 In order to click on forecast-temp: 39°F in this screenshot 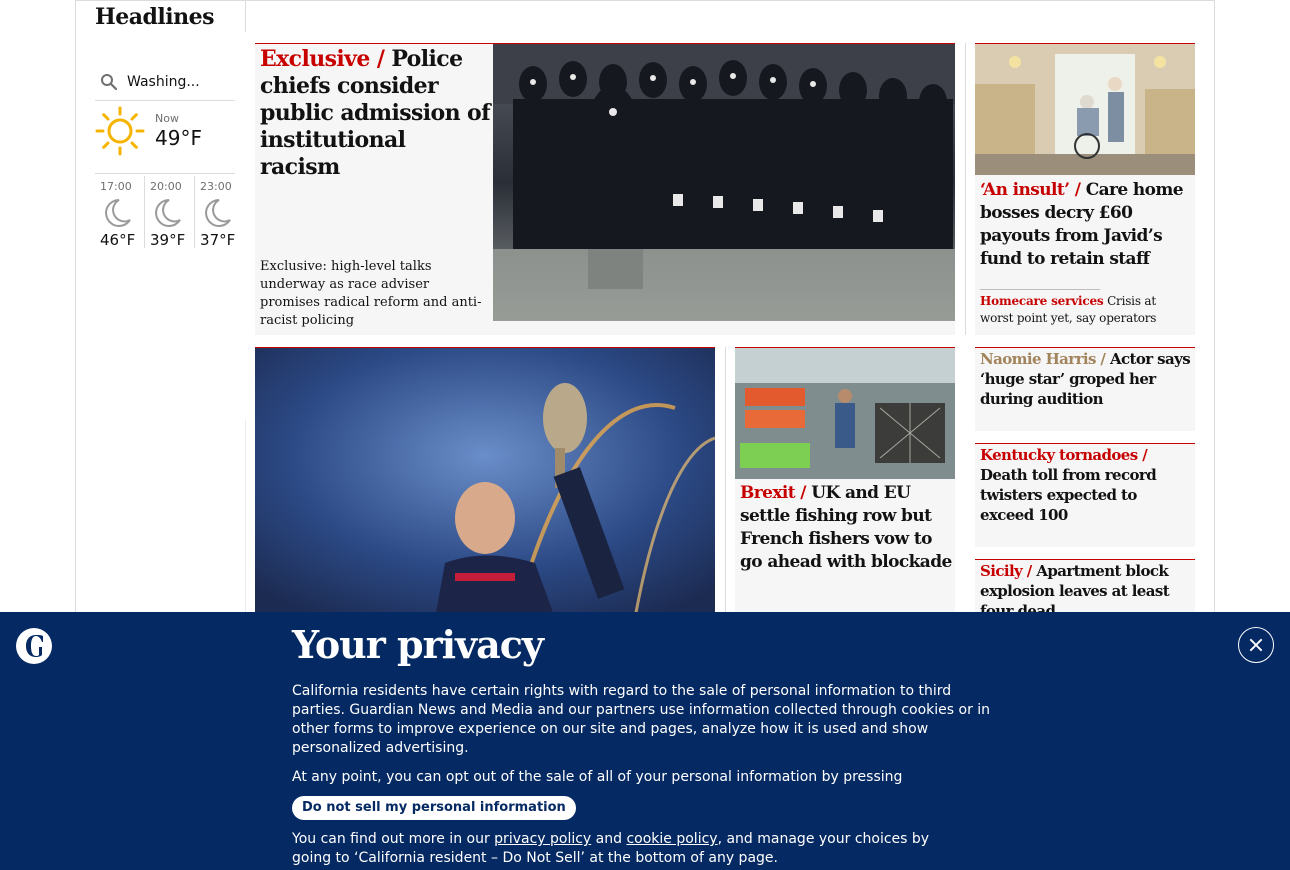, I will do `click(168, 240)`.